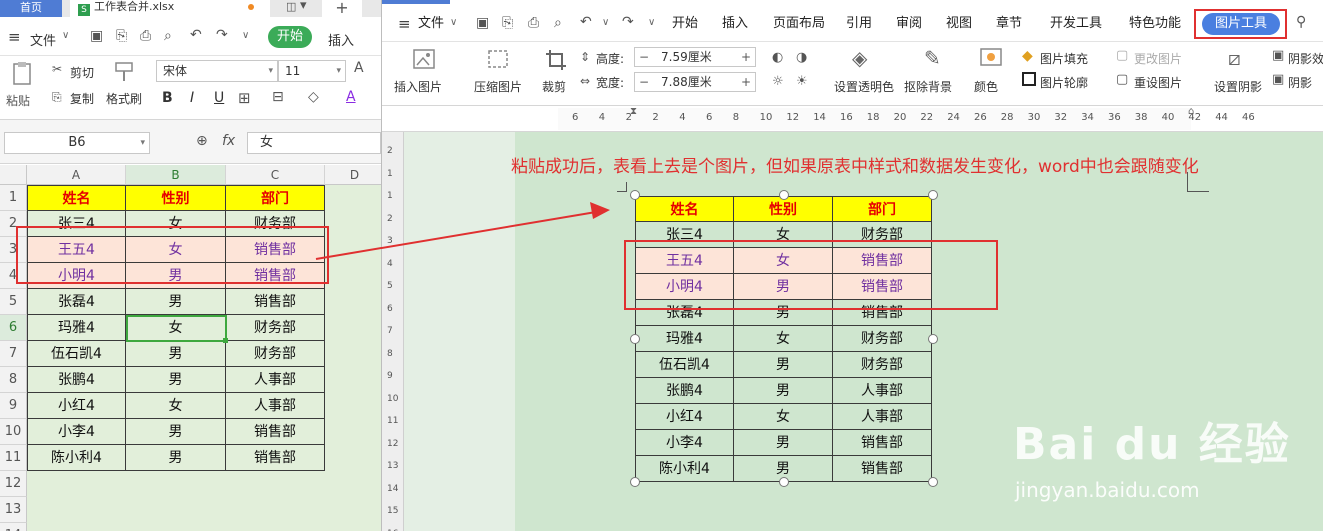 The image size is (1323, 531). I want to click on arrow-head-icon, so click(600, 210).